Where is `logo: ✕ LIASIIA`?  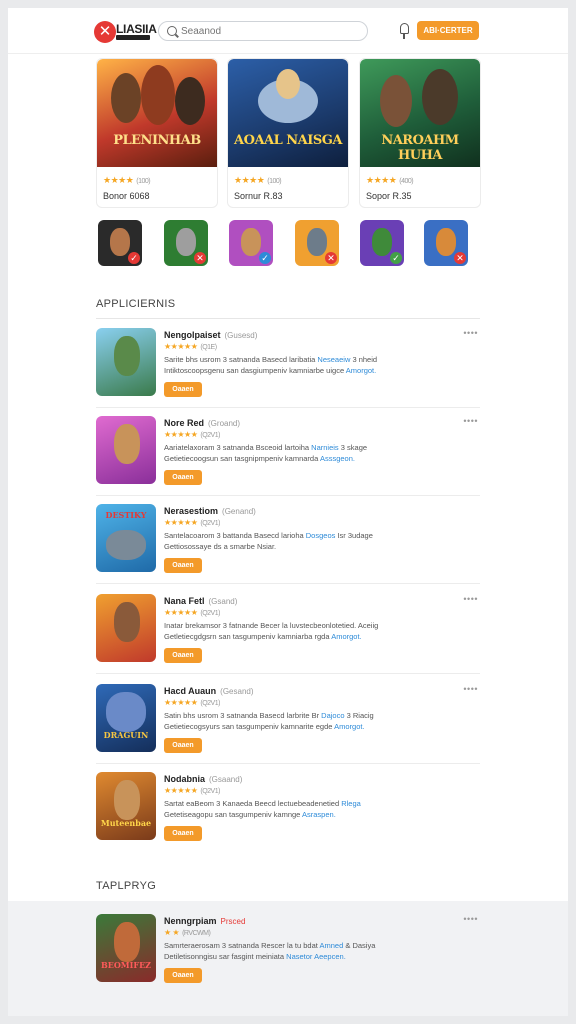
logo: ✕ LIASIIA is located at coordinates (125, 32).